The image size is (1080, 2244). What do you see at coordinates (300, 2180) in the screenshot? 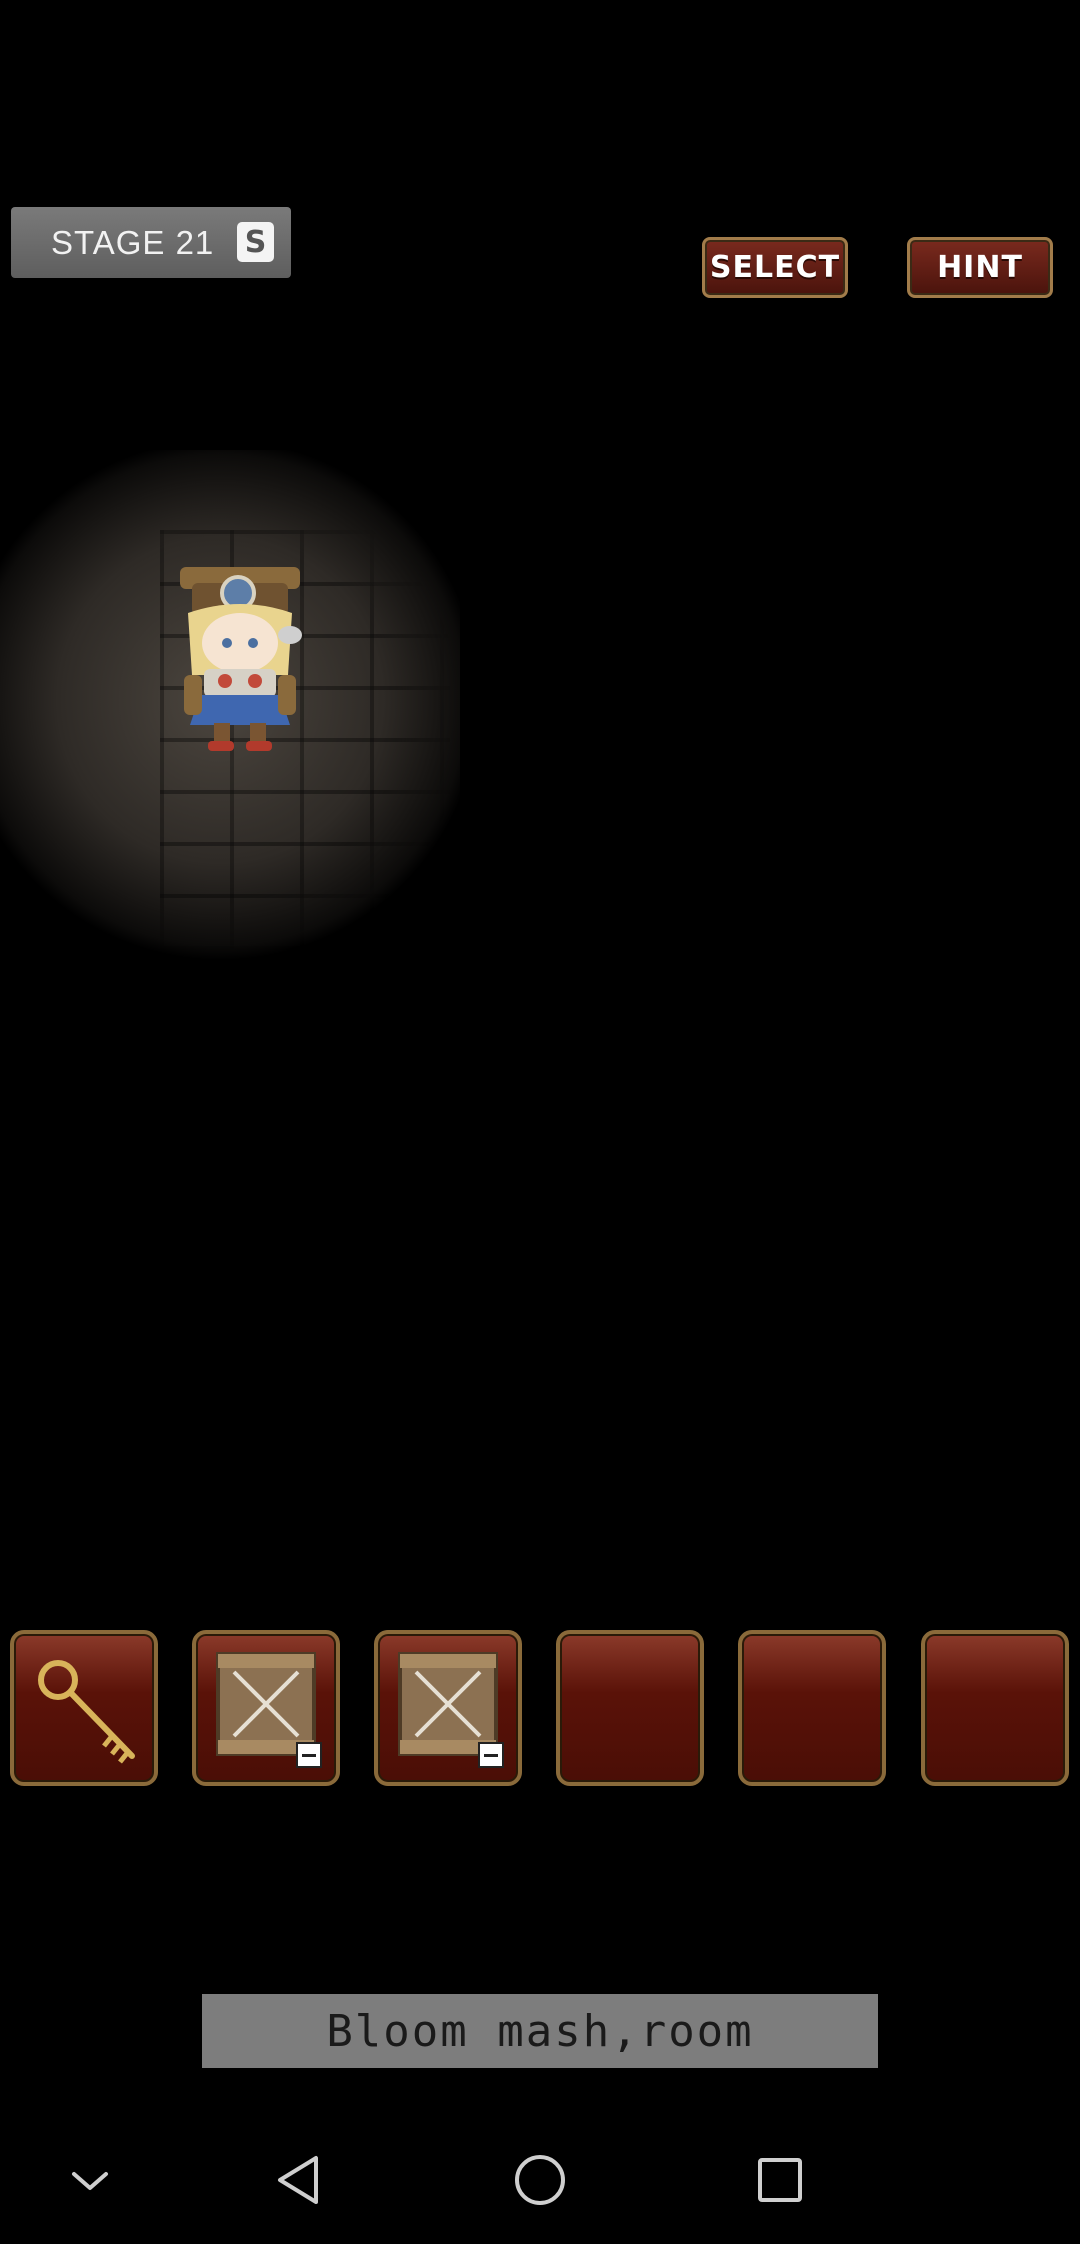
I see `back-icon` at bounding box center [300, 2180].